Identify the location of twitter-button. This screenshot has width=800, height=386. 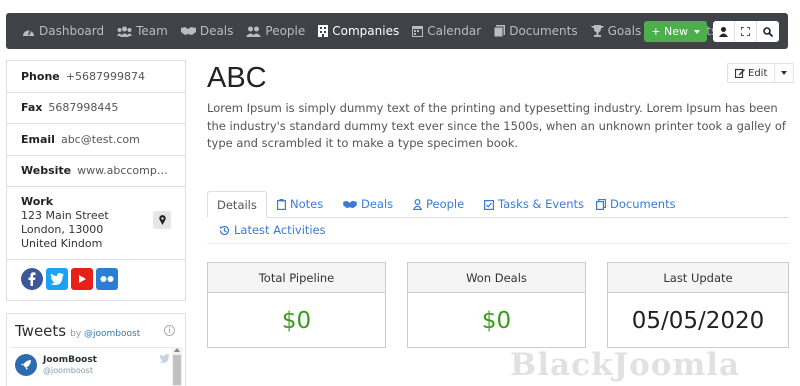
(57, 279).